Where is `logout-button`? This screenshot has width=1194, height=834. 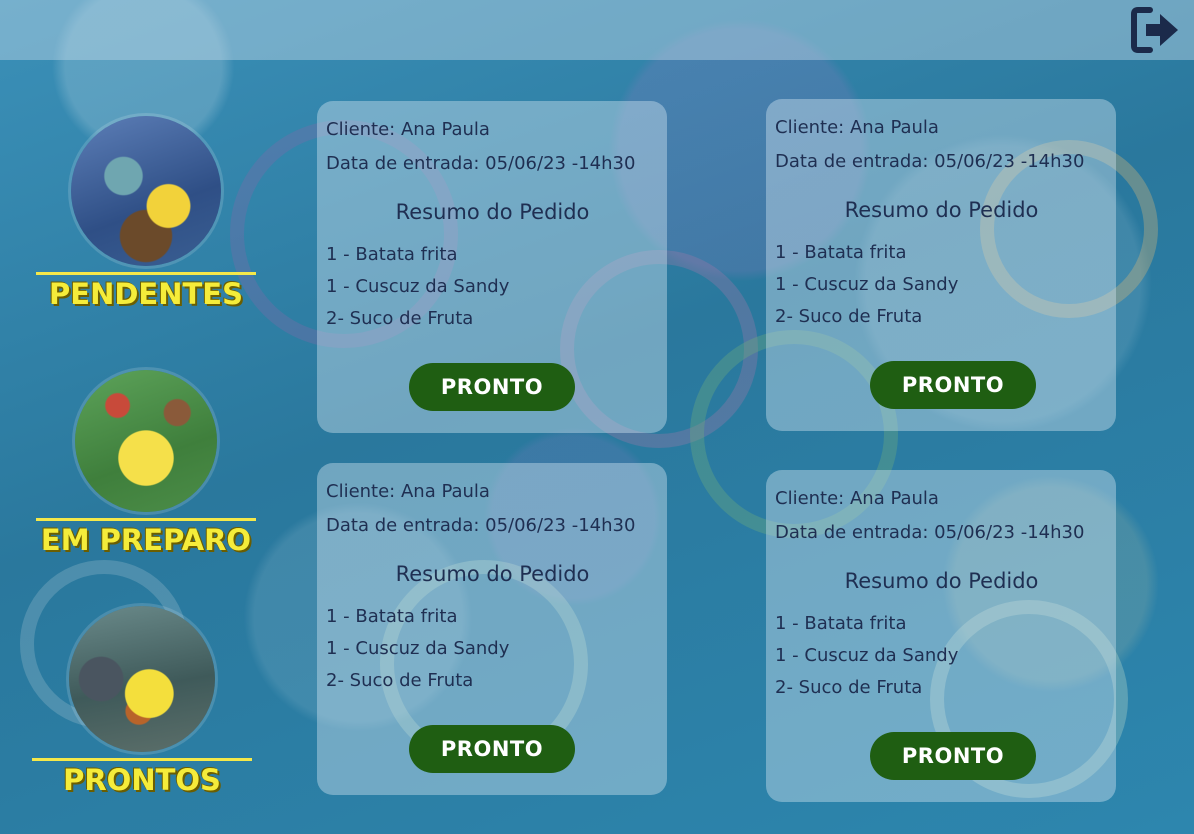
logout-button is located at coordinates (1156, 30).